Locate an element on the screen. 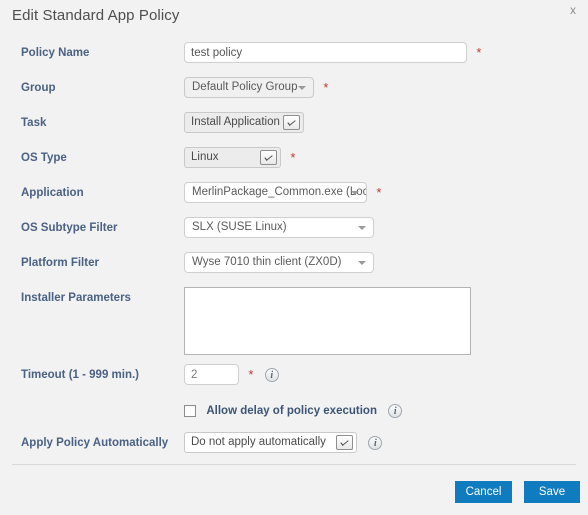 The width and height of the screenshot is (588, 515). close-icon: x is located at coordinates (573, 10).